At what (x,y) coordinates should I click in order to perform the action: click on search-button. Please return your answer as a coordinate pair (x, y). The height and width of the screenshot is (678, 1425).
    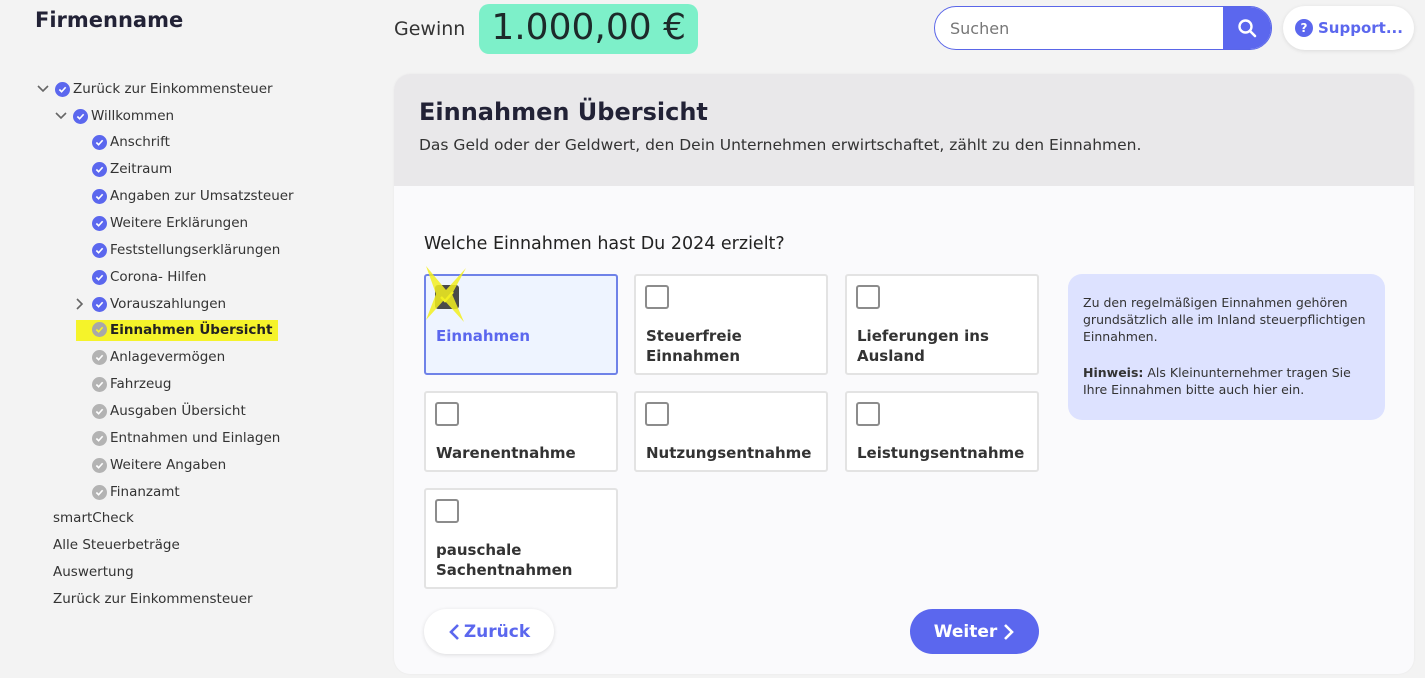
    Looking at the image, I should click on (1247, 28).